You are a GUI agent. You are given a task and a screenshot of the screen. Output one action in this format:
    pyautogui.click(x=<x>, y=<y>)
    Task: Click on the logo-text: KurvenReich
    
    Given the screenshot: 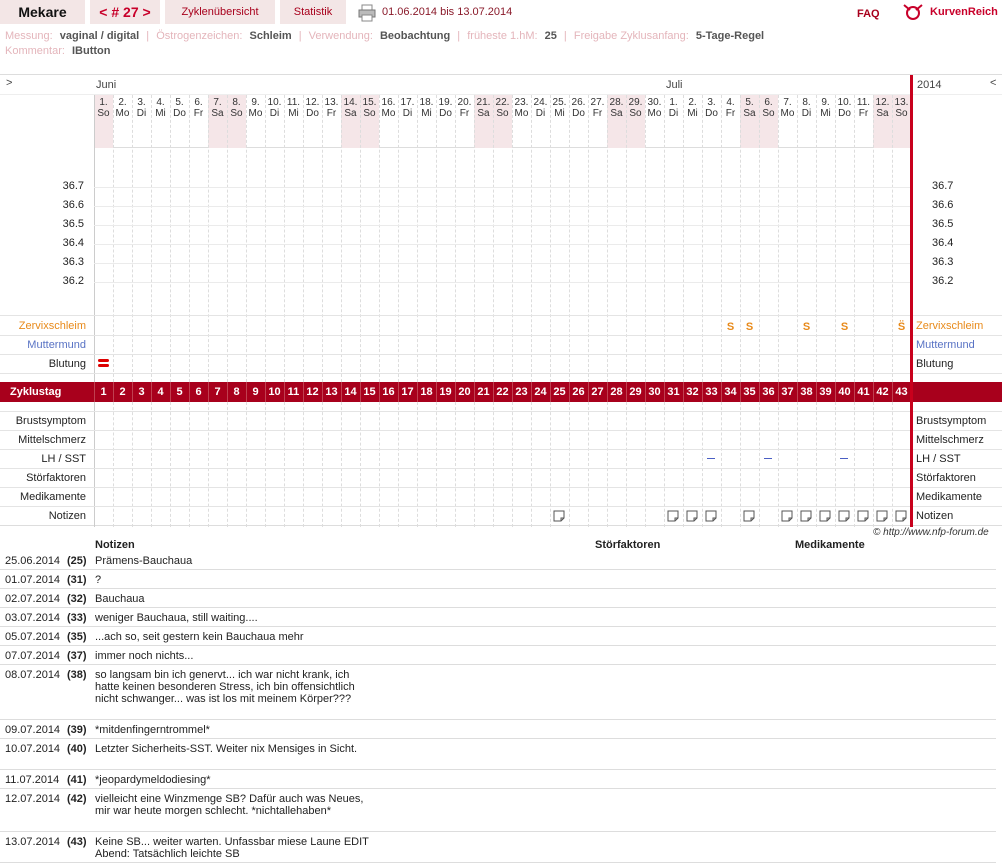 What is the action you would take?
    pyautogui.click(x=964, y=12)
    